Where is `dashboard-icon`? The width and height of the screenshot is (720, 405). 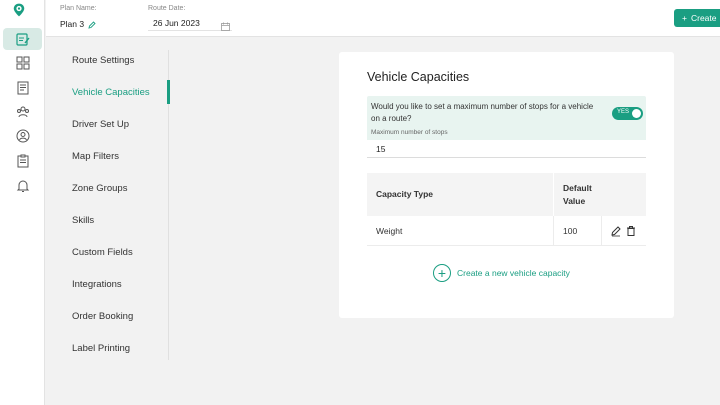
dashboard-icon is located at coordinates (22, 63).